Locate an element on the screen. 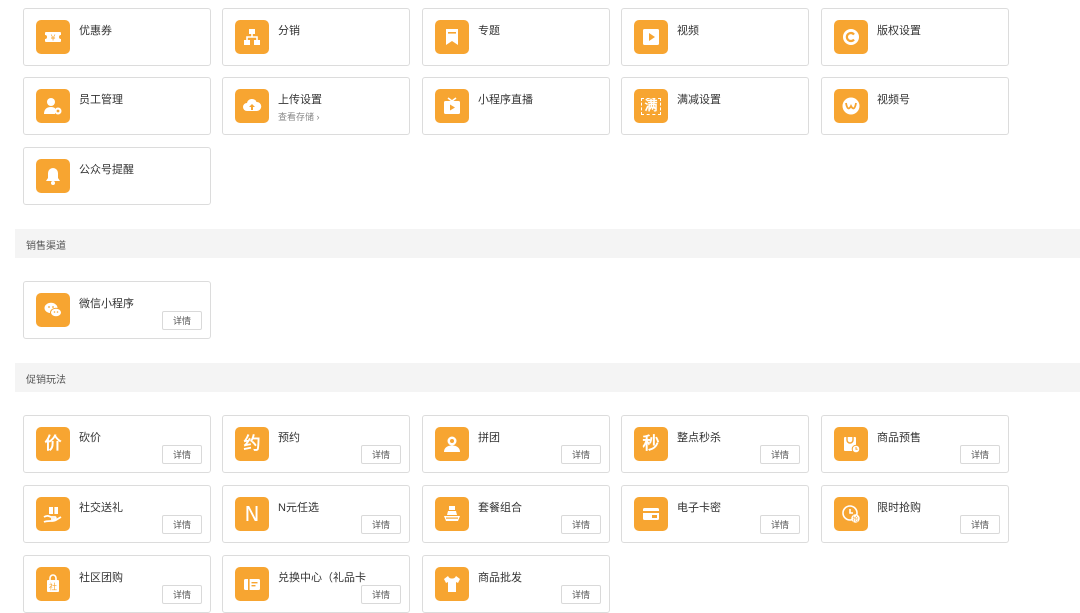 This screenshot has height=613, width=1080. tool-card-full-reduction: 满 满减设置 is located at coordinates (715, 106).